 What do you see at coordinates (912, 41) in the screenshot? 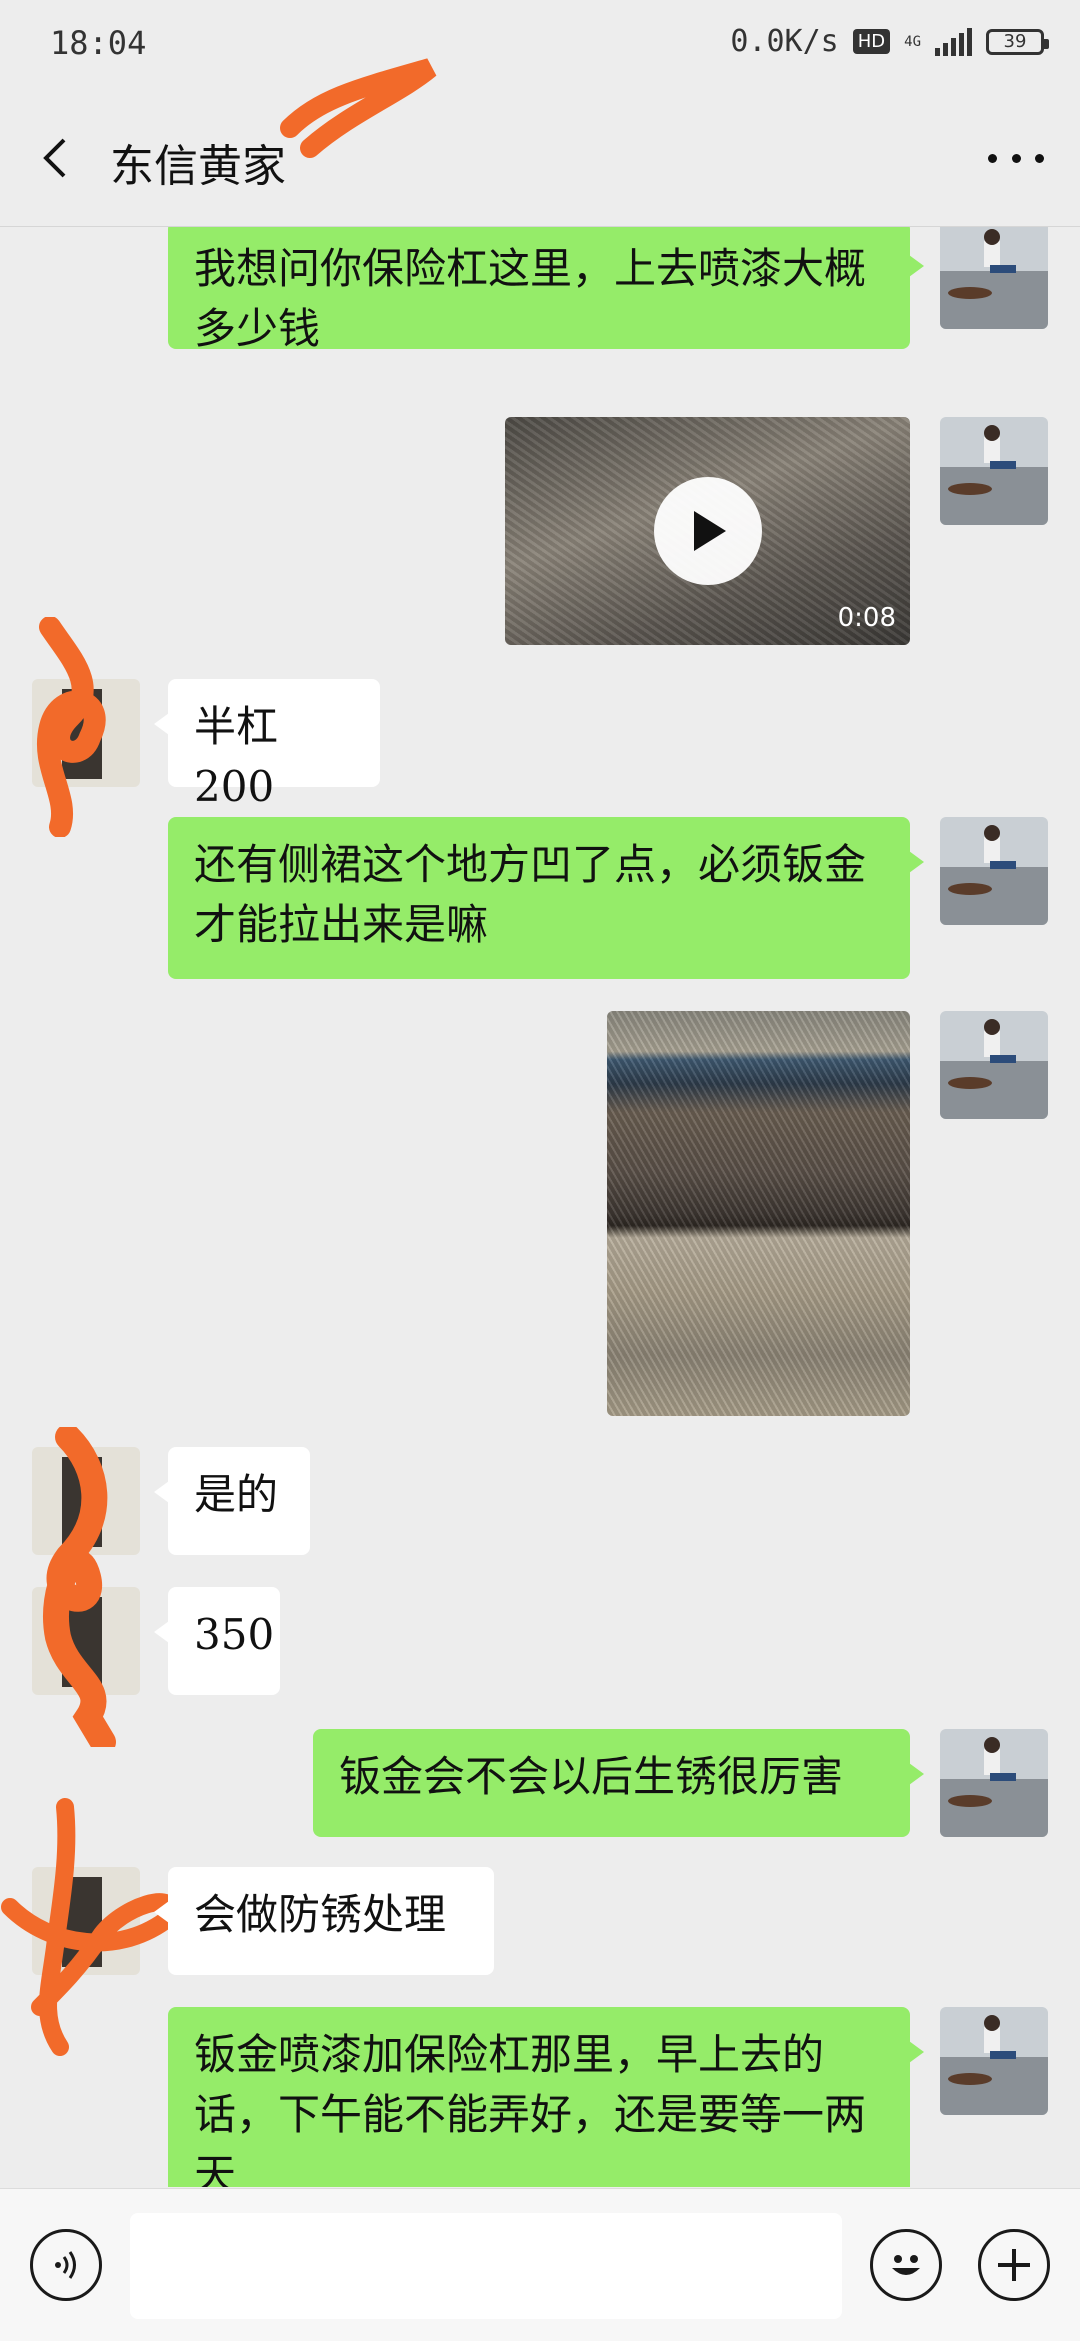
I see `network-type: 4G` at bounding box center [912, 41].